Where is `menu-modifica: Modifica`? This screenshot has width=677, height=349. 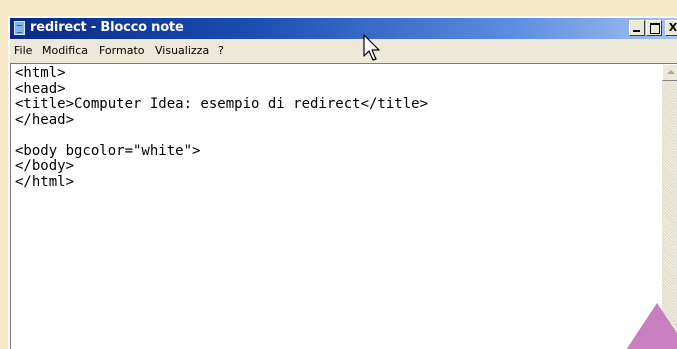 menu-modifica: Modifica is located at coordinates (65, 50).